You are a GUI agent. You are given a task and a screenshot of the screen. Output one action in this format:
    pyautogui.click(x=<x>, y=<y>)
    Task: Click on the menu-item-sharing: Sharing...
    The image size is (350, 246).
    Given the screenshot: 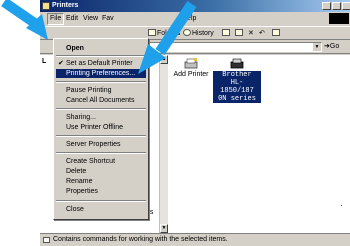 What is the action you would take?
    pyautogui.click(x=101, y=117)
    